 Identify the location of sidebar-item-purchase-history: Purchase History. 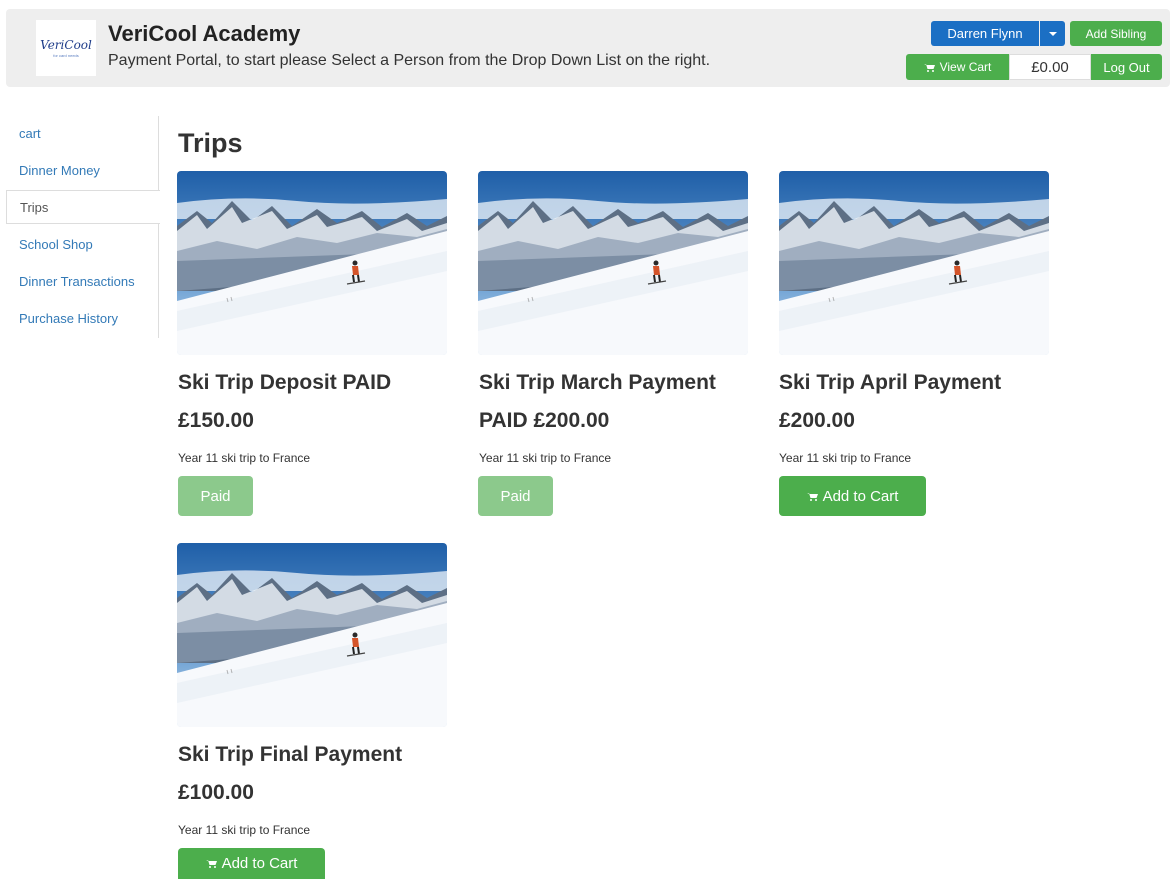
(82, 318).